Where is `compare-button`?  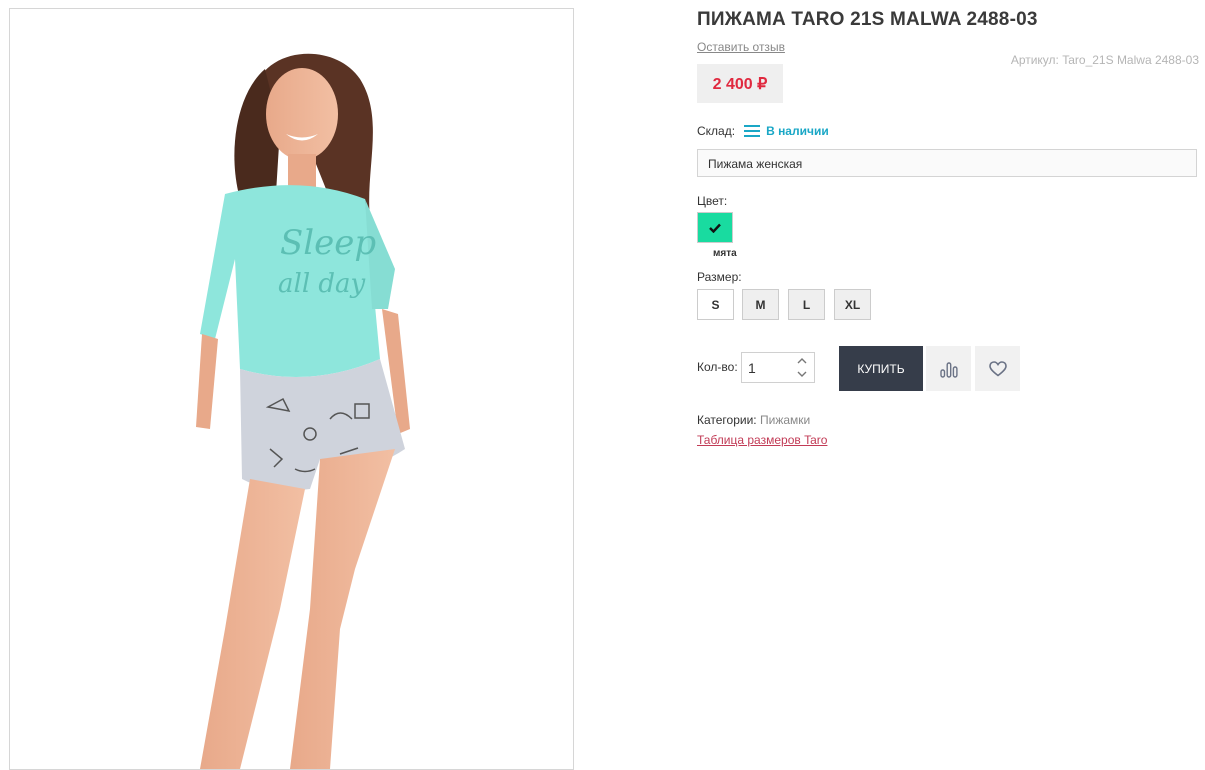 compare-button is located at coordinates (948, 368).